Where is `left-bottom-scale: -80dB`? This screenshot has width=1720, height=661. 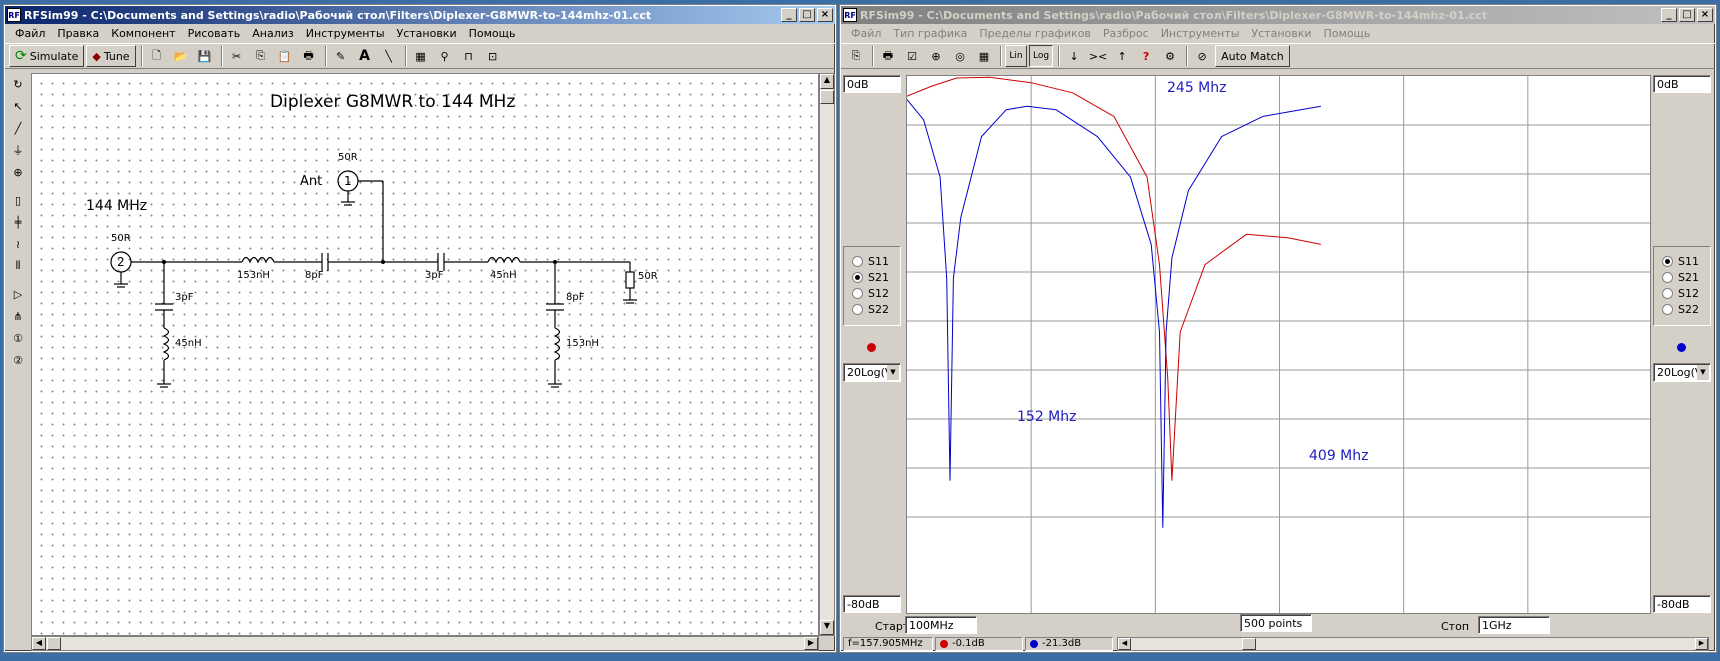
left-bottom-scale: -80dB is located at coordinates (872, 604).